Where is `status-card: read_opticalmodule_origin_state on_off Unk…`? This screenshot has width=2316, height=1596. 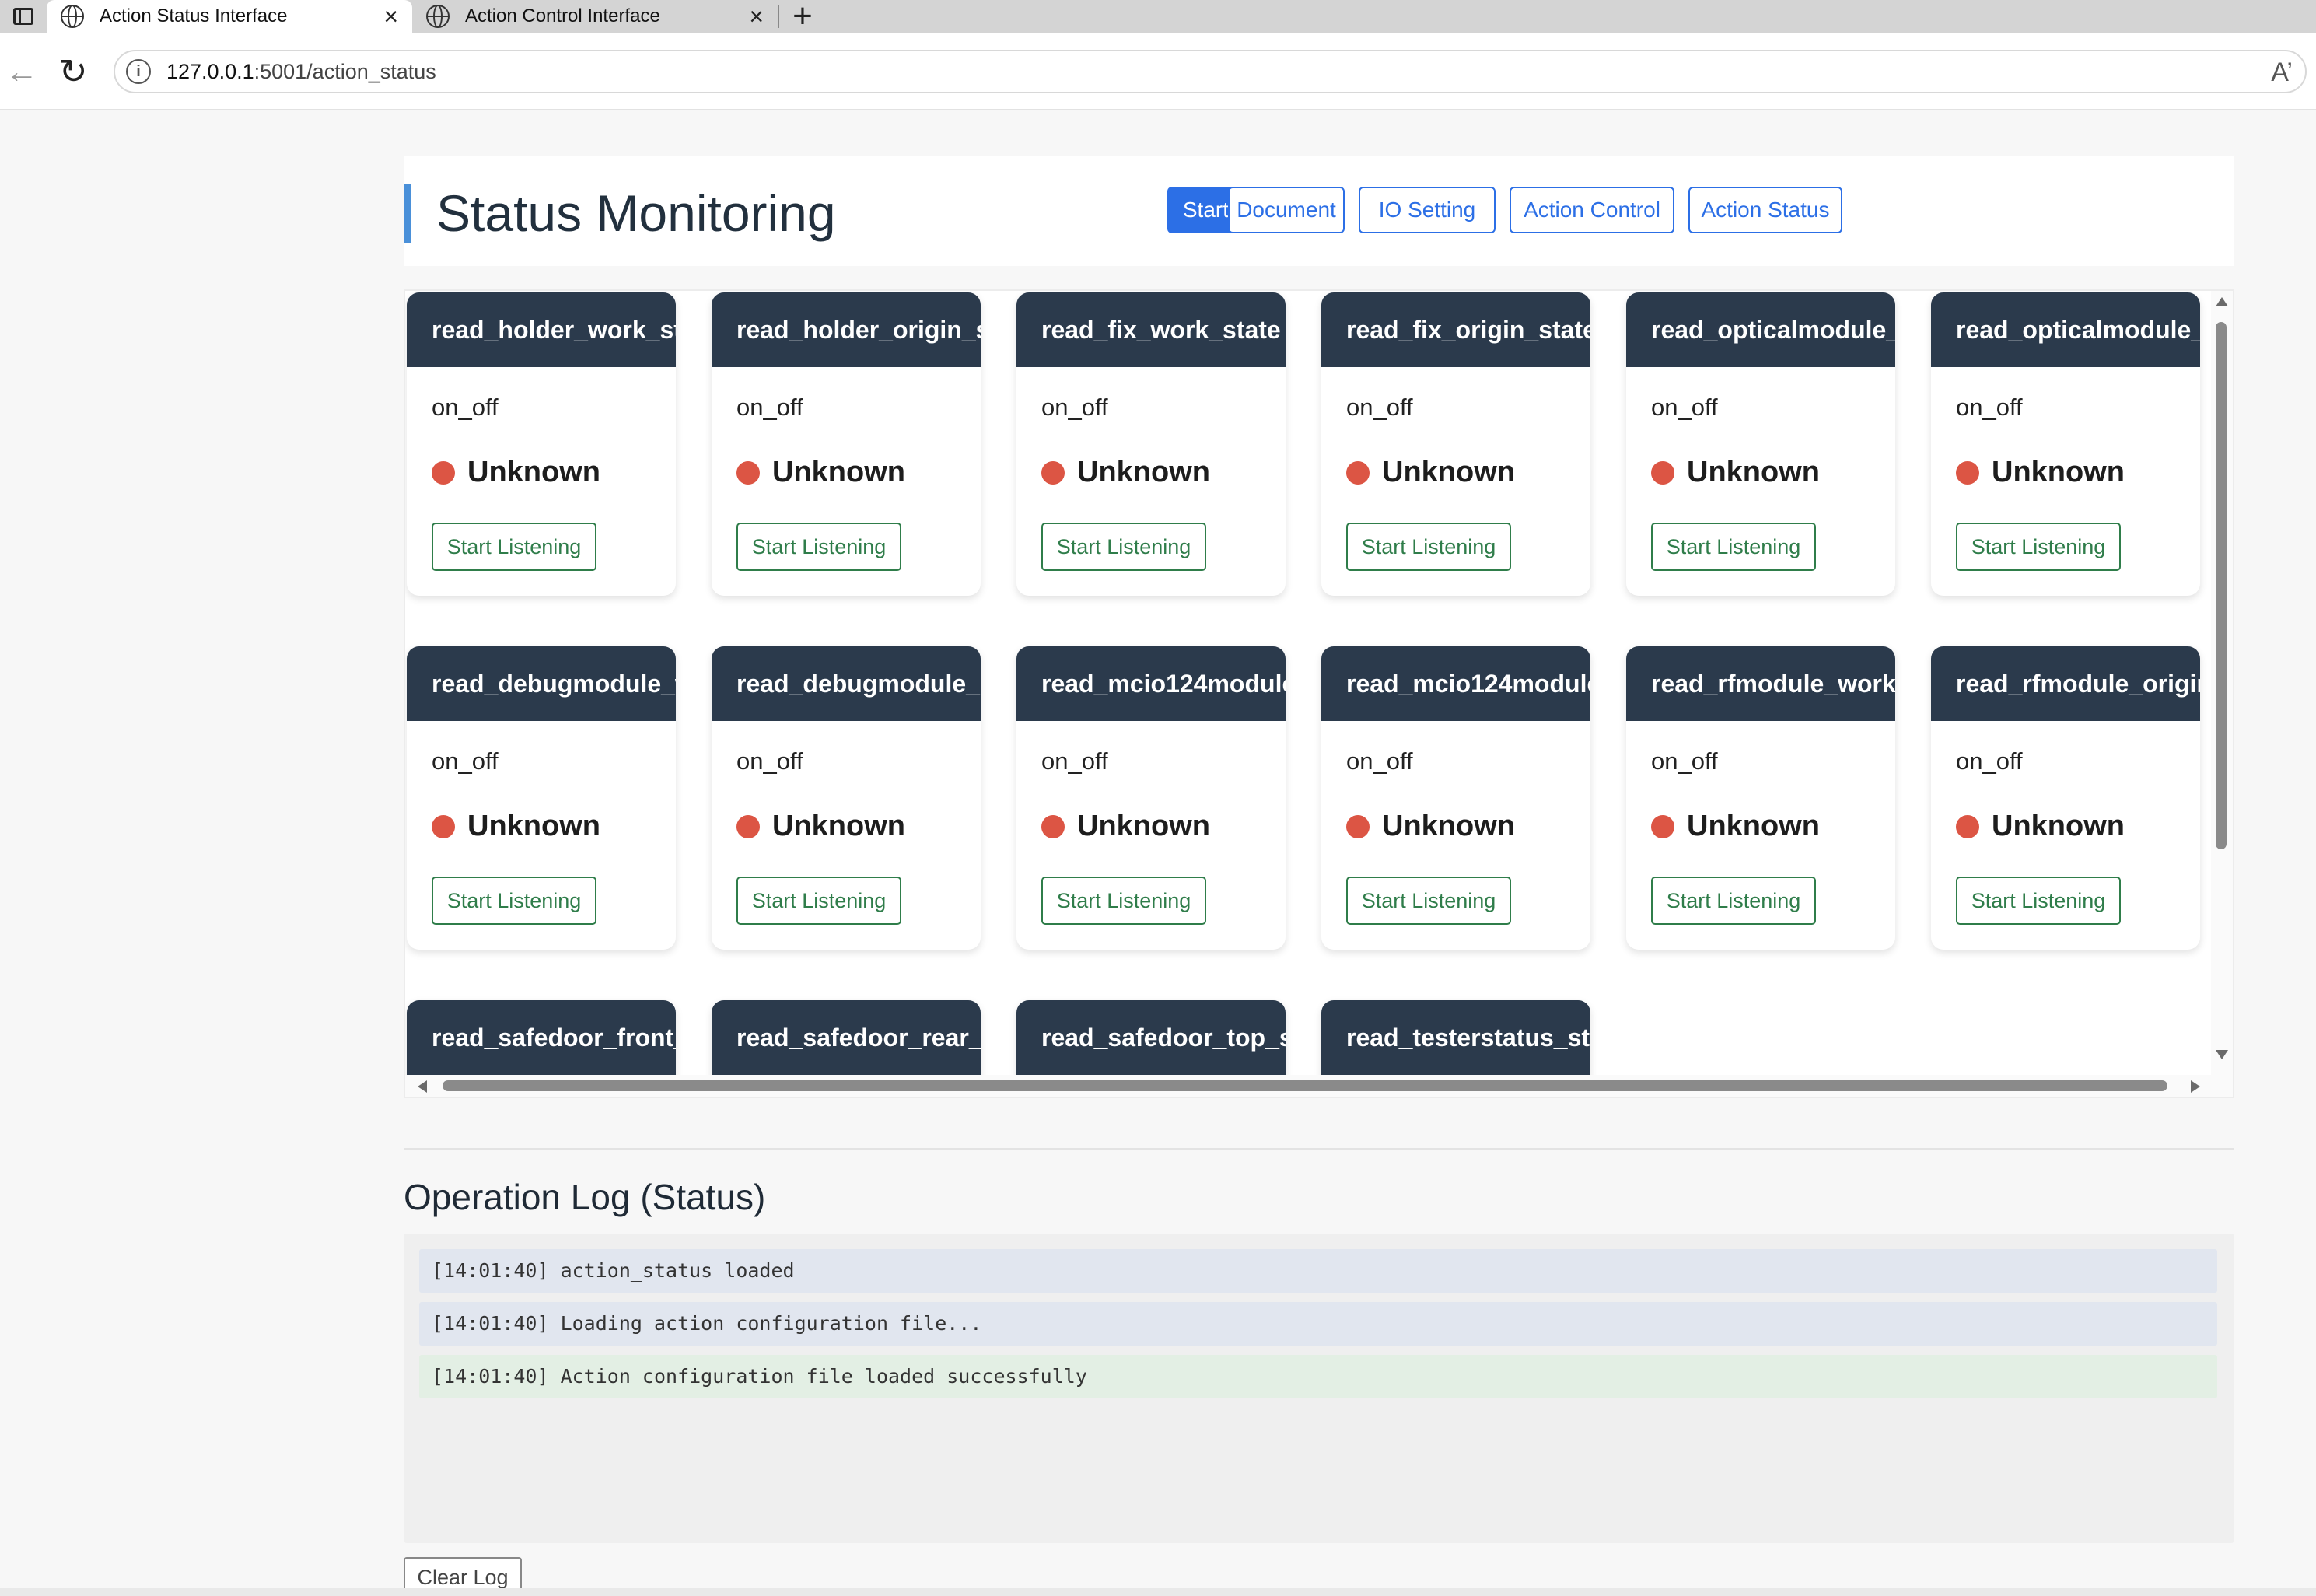 status-card: read_opticalmodule_origin_state on_off Unk… is located at coordinates (2065, 444).